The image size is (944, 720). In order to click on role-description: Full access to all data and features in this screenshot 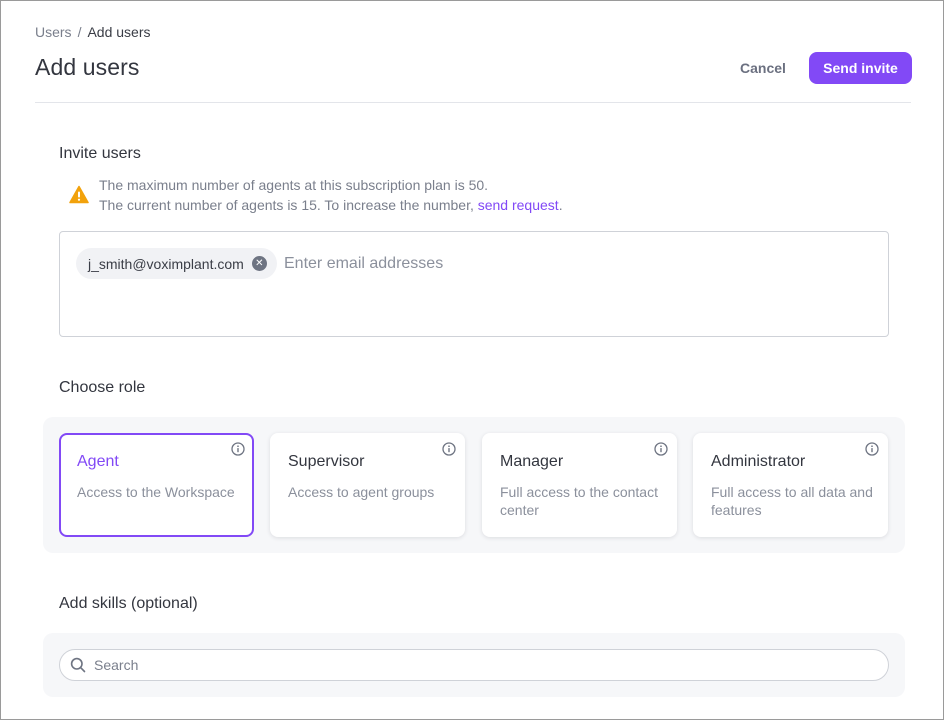, I will do `click(792, 501)`.